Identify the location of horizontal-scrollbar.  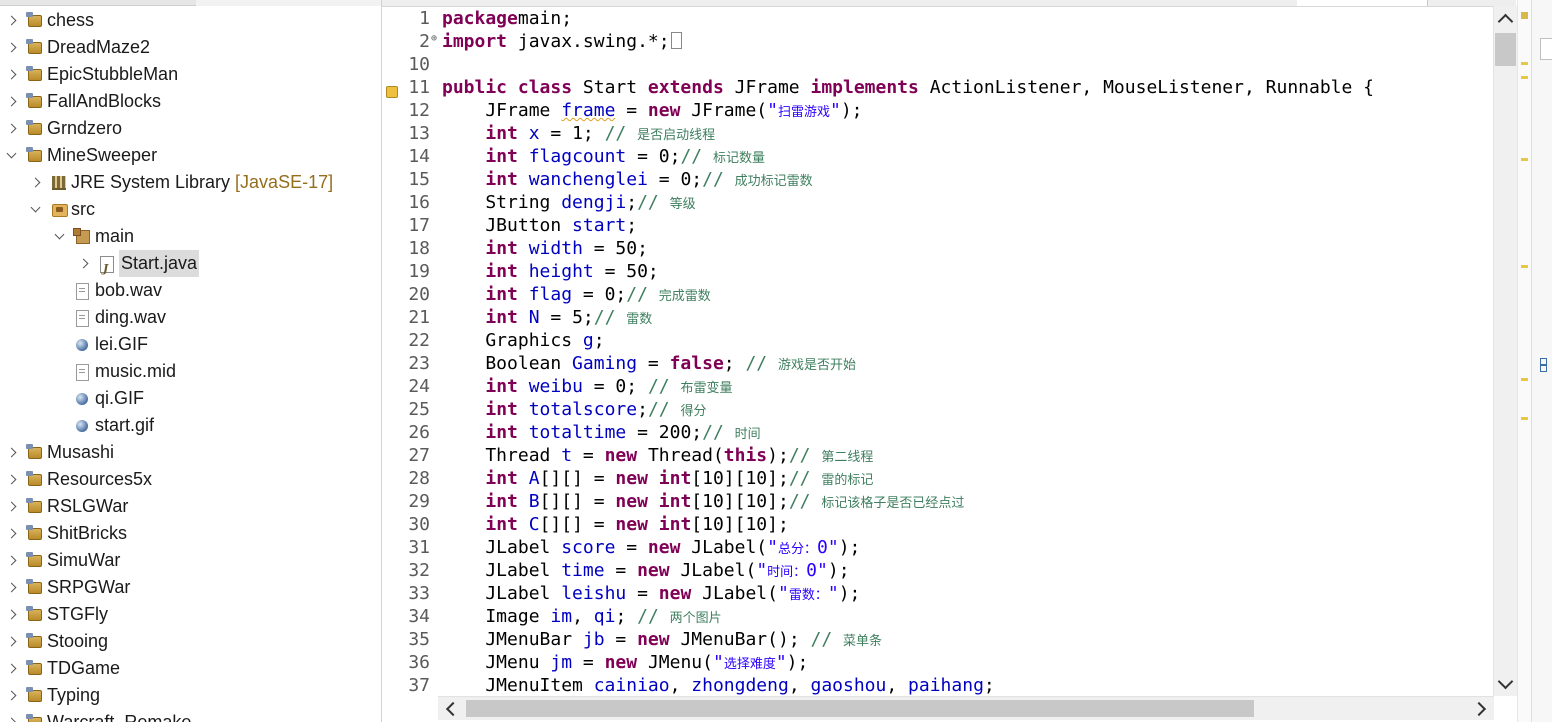
(966, 708).